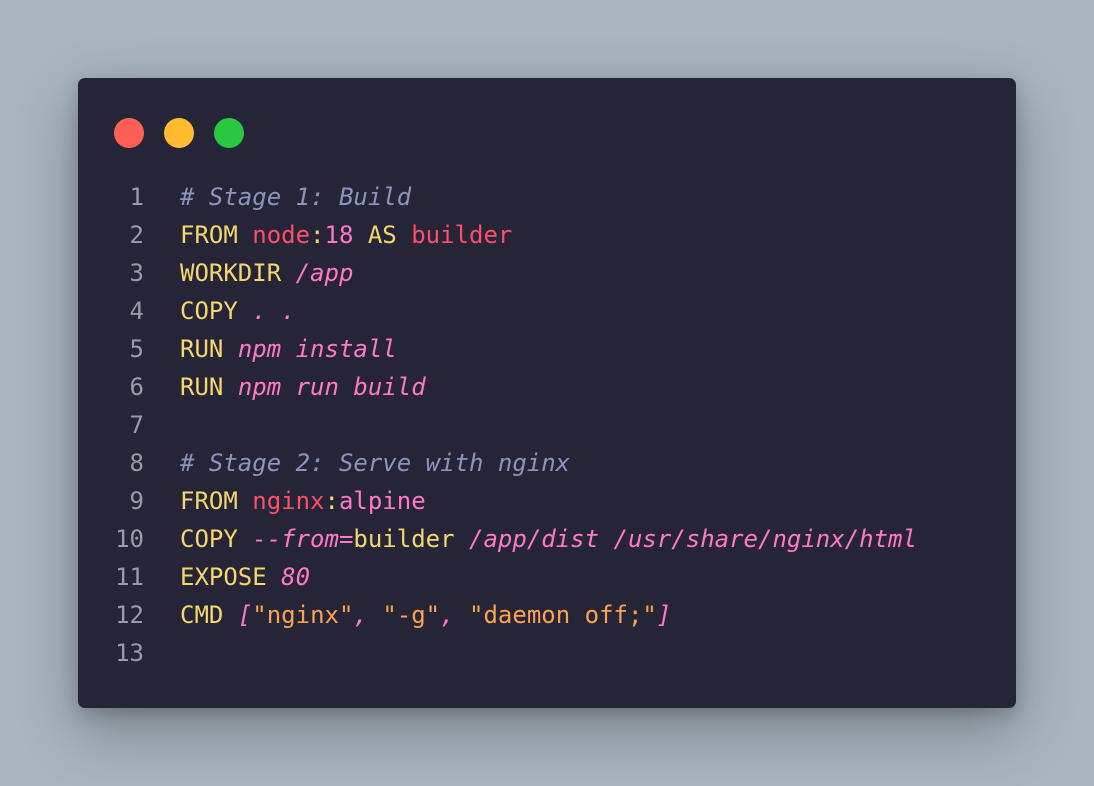 Image resolution: width=1094 pixels, height=786 pixels. I want to click on code-line: 5 RUN npm install, so click(547, 349).